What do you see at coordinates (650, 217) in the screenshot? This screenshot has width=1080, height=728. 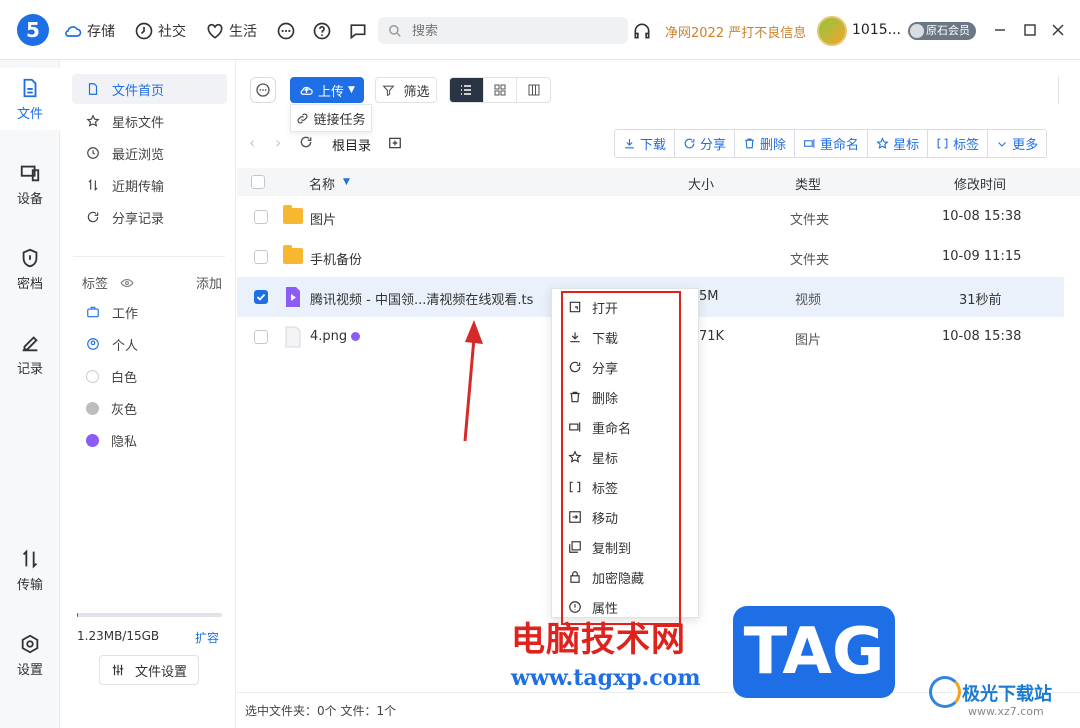 I see `table-row: 图片 文件夹 10-08 15:38` at bounding box center [650, 217].